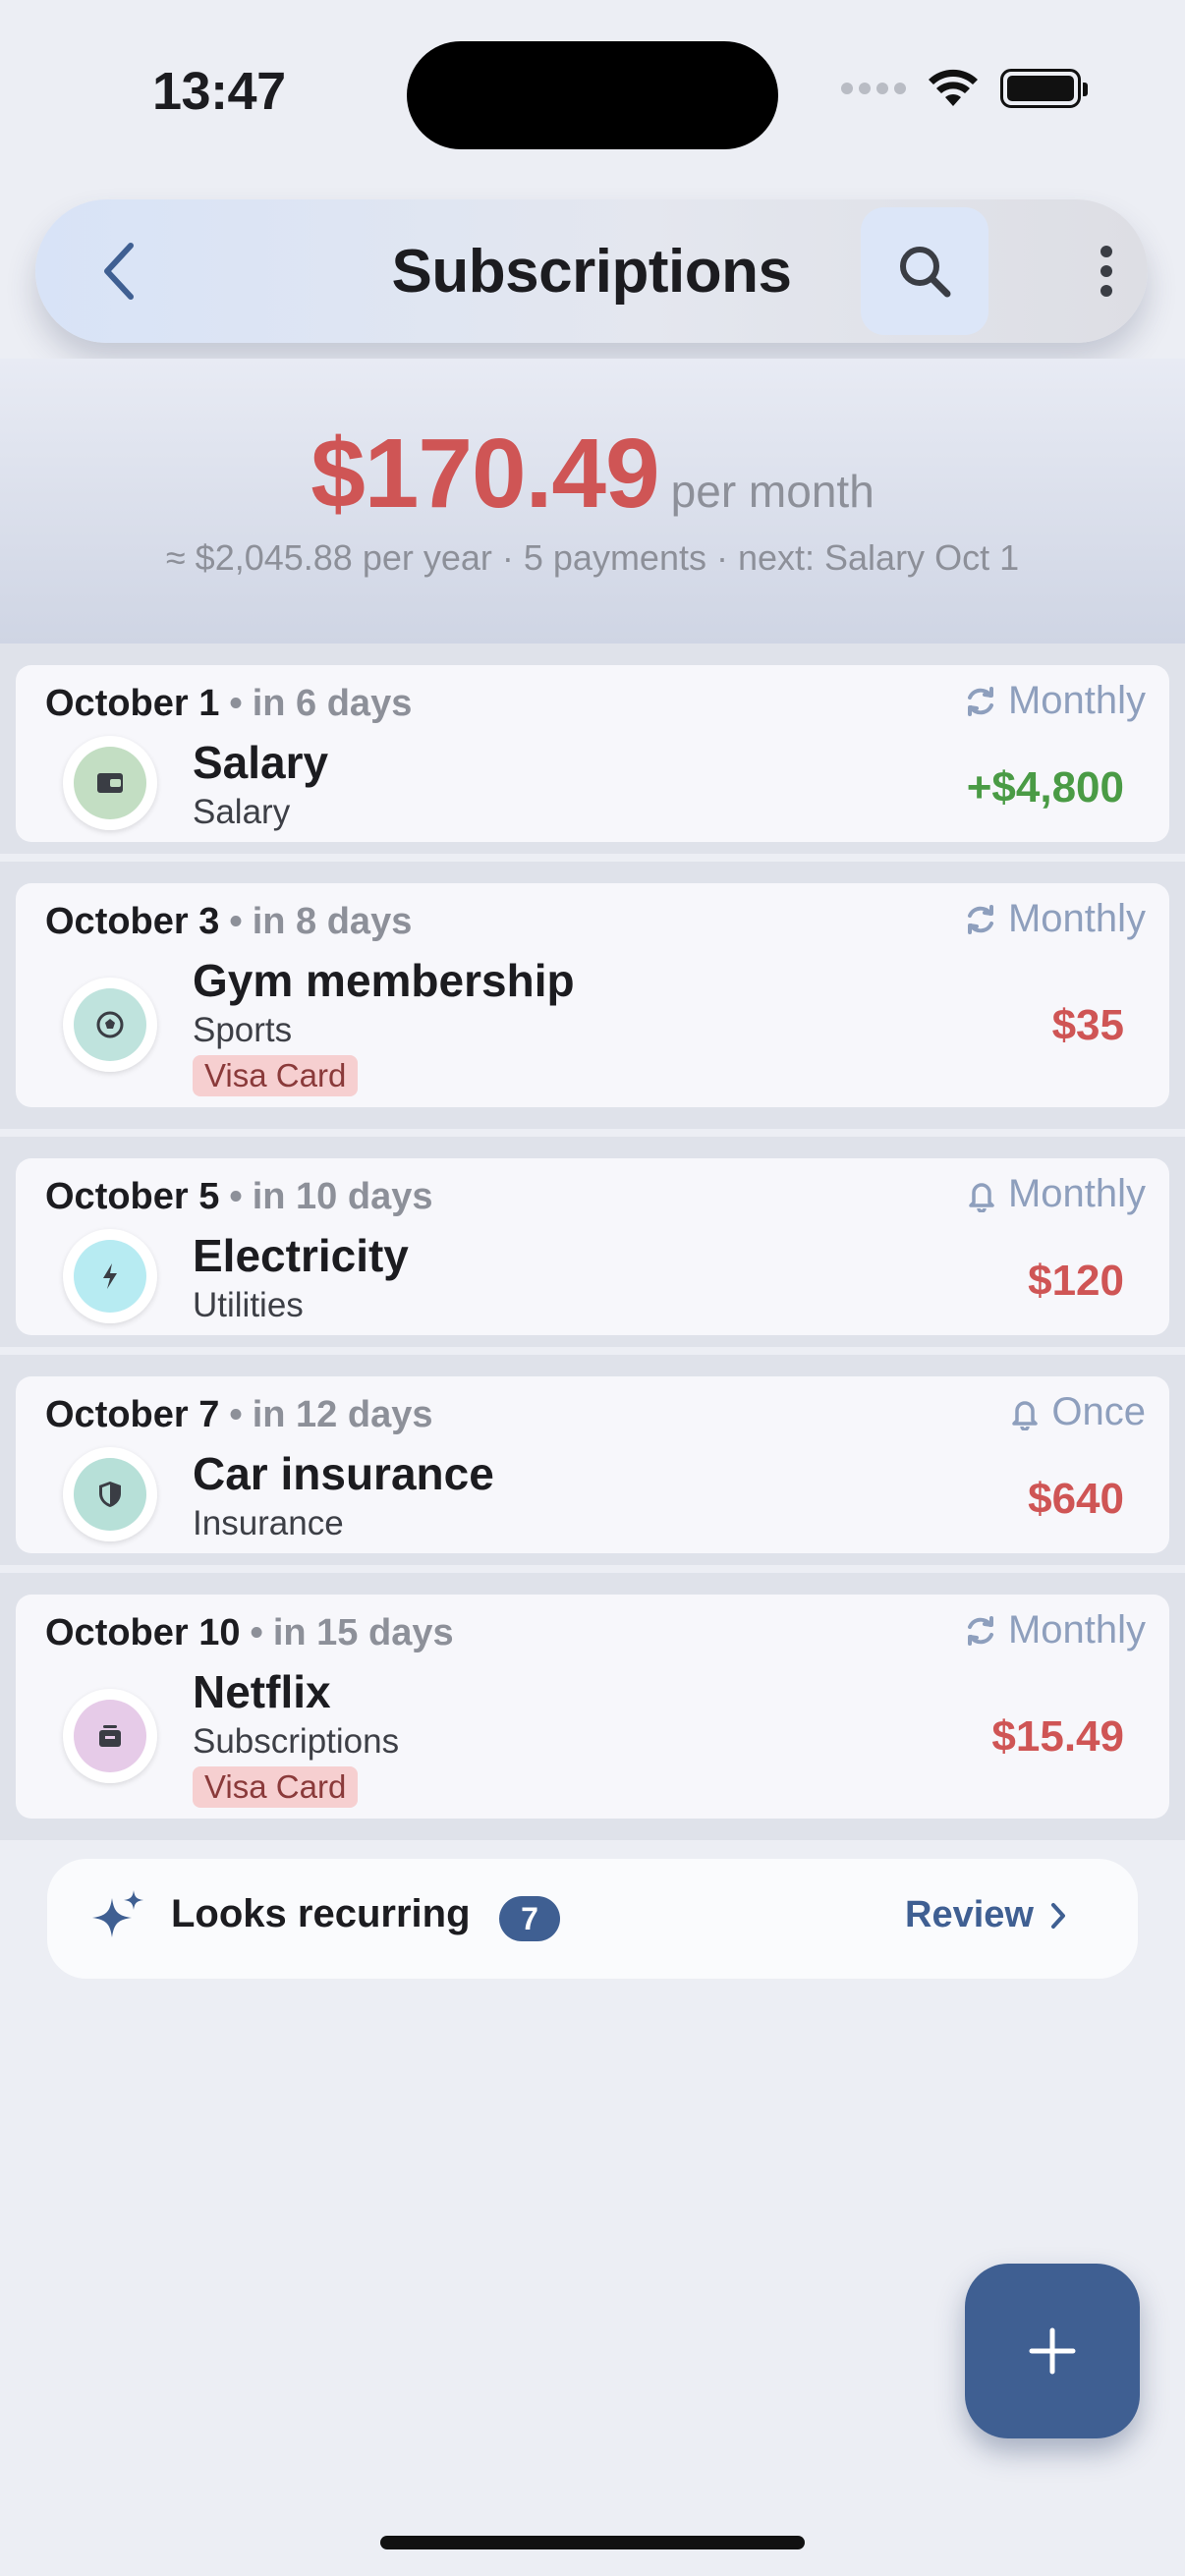  Describe the element at coordinates (485, 474) in the screenshot. I see `monthly-total: $170.49` at that location.